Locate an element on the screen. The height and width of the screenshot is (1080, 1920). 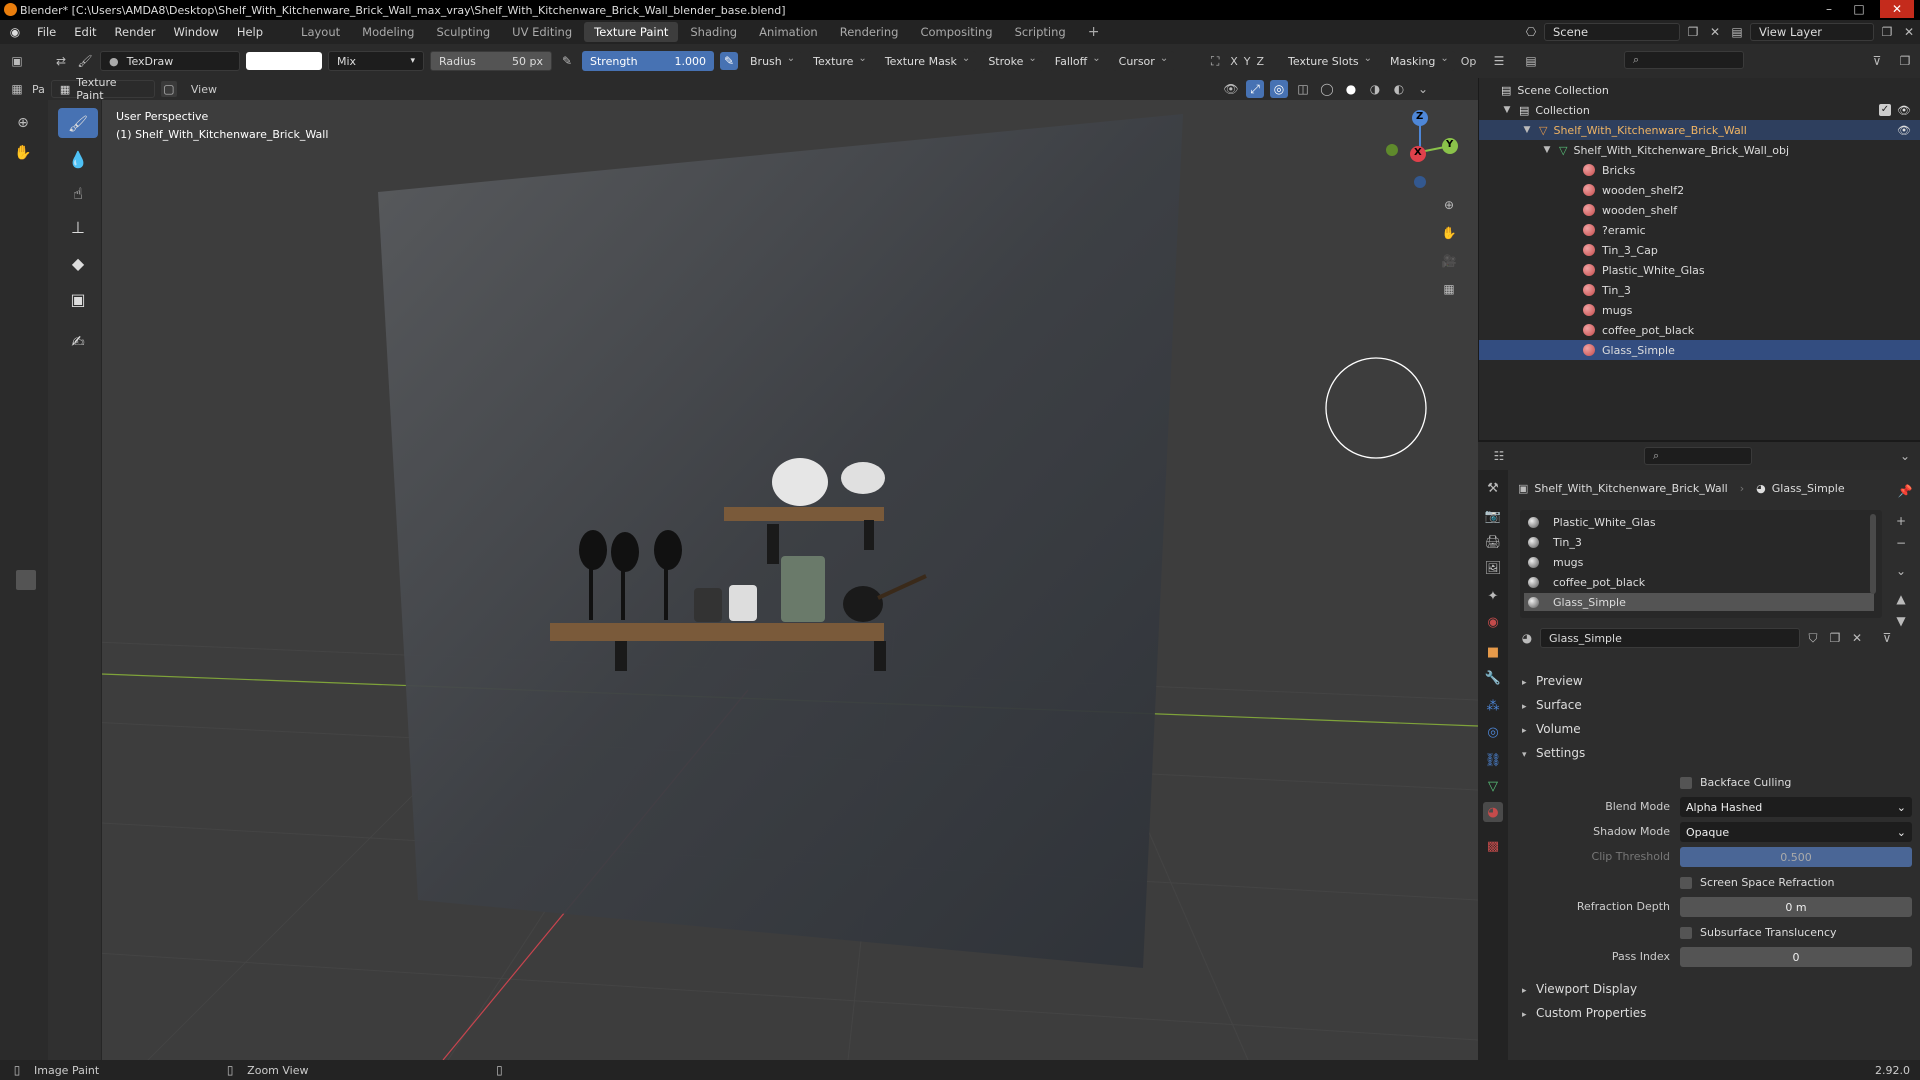
scene-field: Scene is located at coordinates (1612, 32).